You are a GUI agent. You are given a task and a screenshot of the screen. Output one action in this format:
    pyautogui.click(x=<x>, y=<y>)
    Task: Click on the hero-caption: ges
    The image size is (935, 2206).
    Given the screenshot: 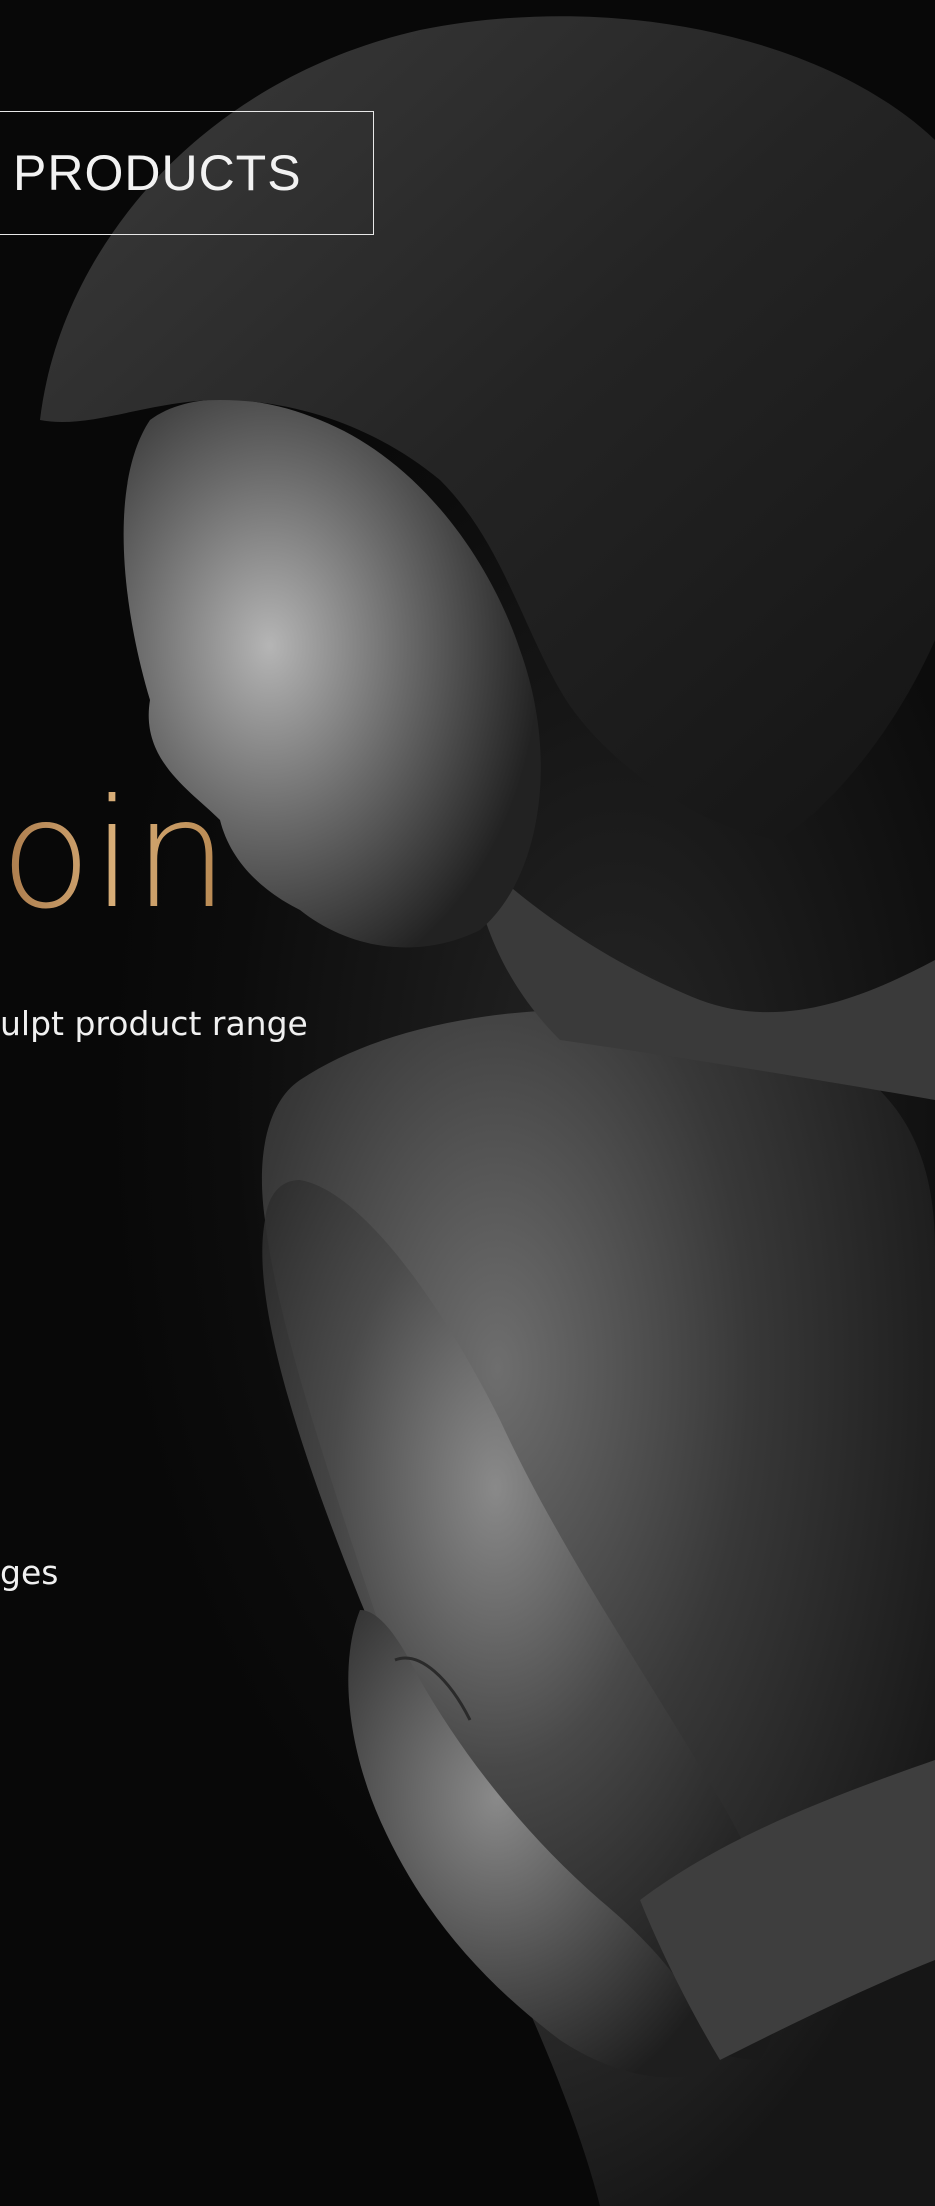 What is the action you would take?
    pyautogui.click(x=29, y=1572)
    